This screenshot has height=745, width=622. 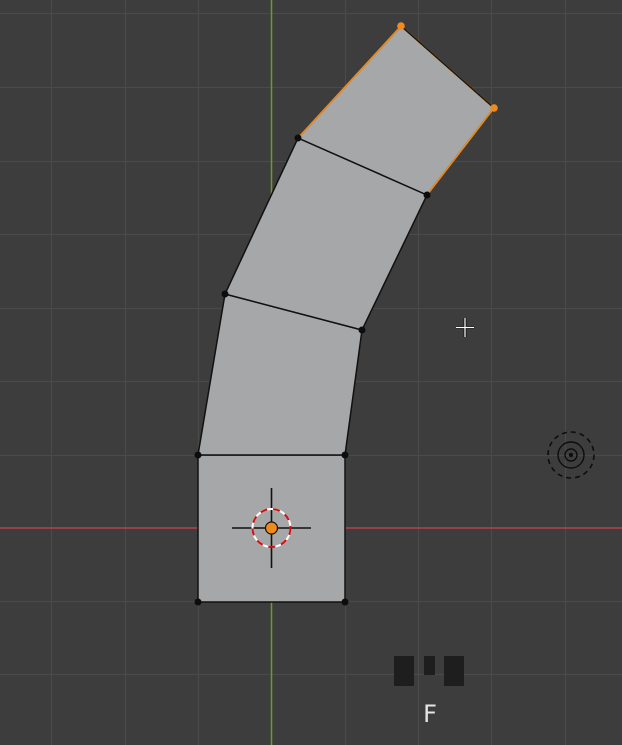 I want to click on screencast-key-label: F, so click(x=430, y=714).